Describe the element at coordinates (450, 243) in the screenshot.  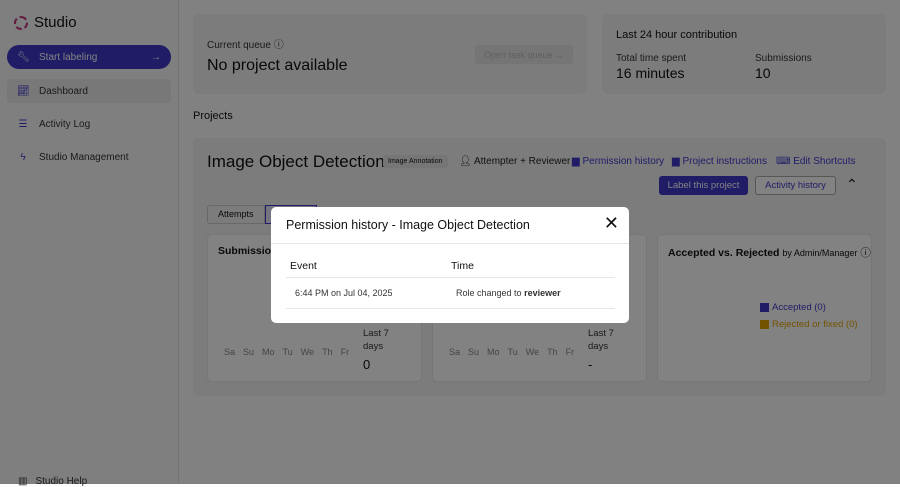
I see `divider` at that location.